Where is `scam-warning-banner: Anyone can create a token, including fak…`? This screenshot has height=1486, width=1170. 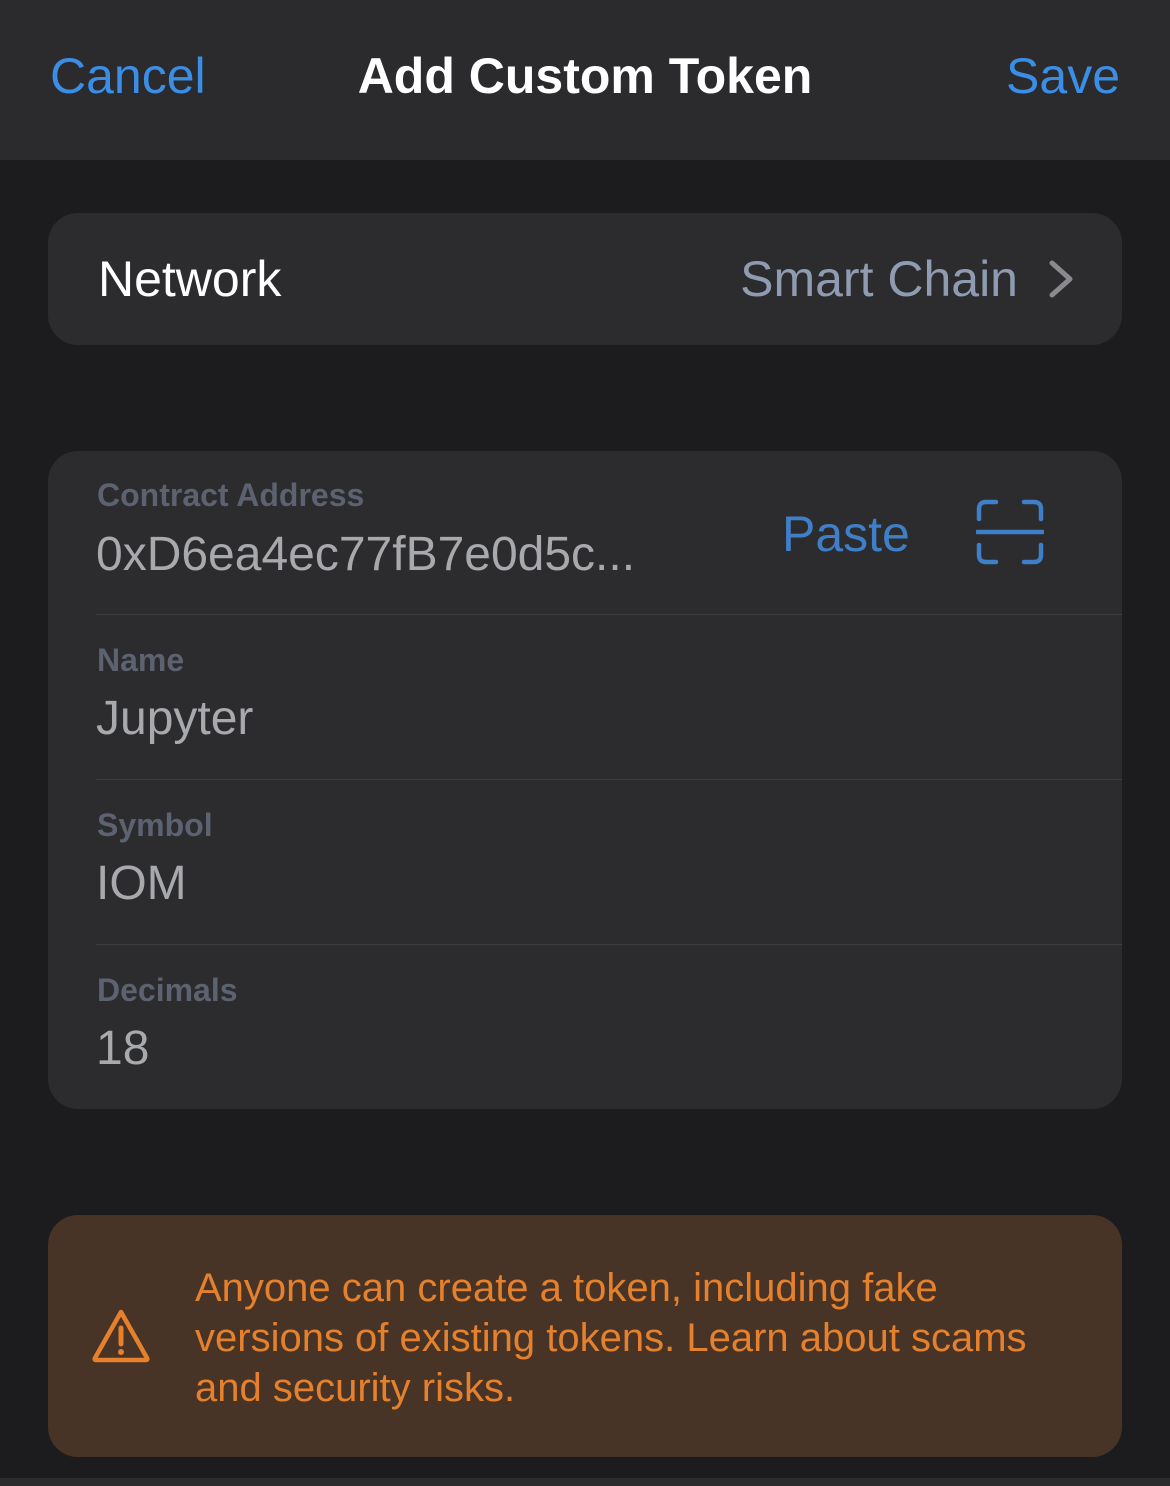 scam-warning-banner: Anyone can create a token, including fak… is located at coordinates (585, 1336).